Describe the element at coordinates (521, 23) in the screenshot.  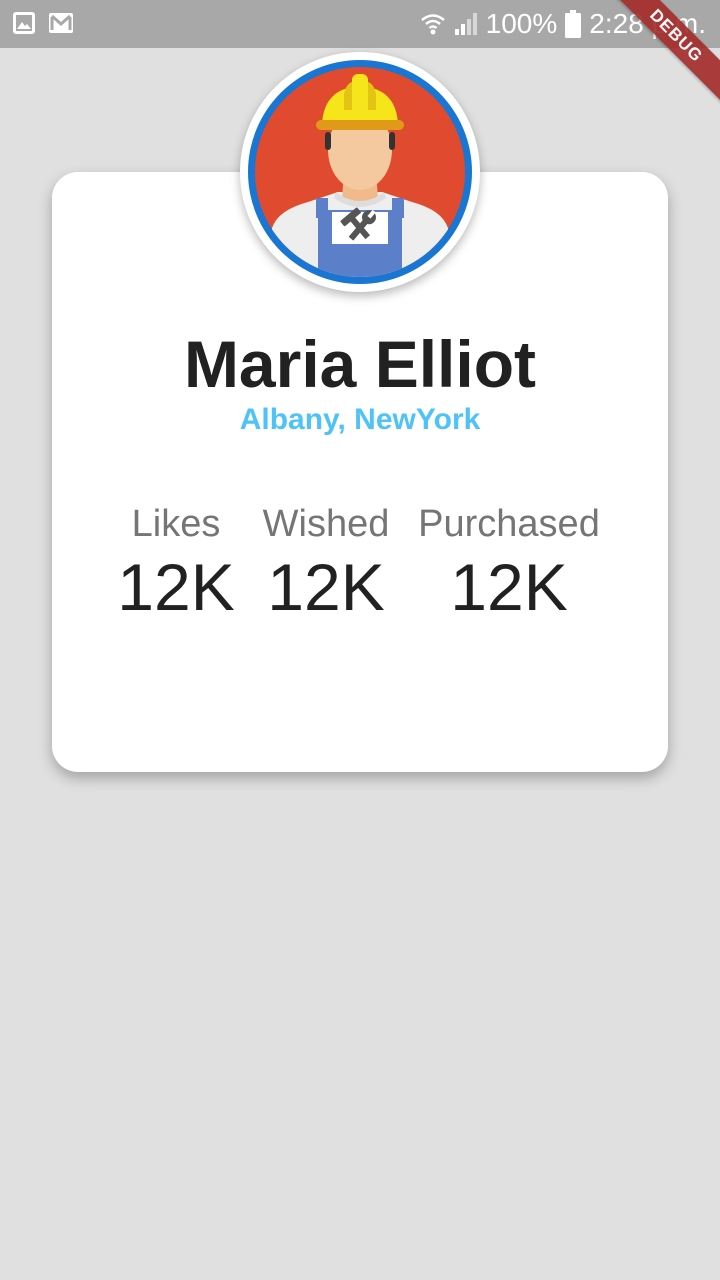
I see `battery-percent: 100%` at that location.